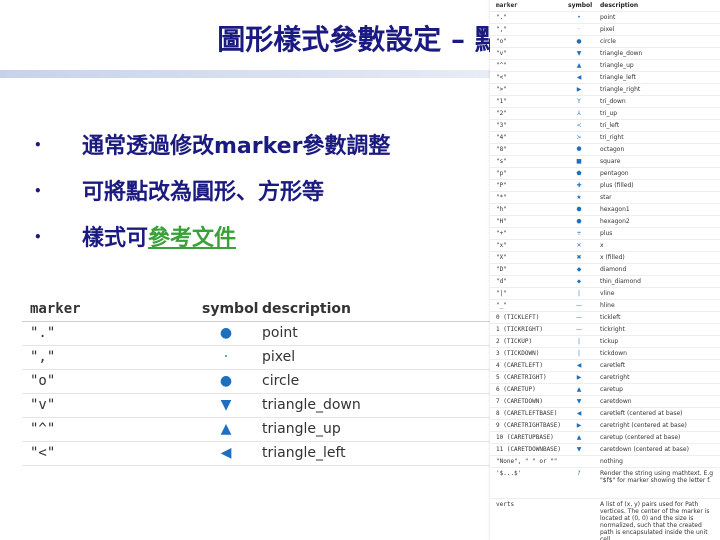 Image resolution: width=720 pixels, height=540 pixels. What do you see at coordinates (644, 449) in the screenshot?
I see `reference-description: caretdown (centered at base)` at bounding box center [644, 449].